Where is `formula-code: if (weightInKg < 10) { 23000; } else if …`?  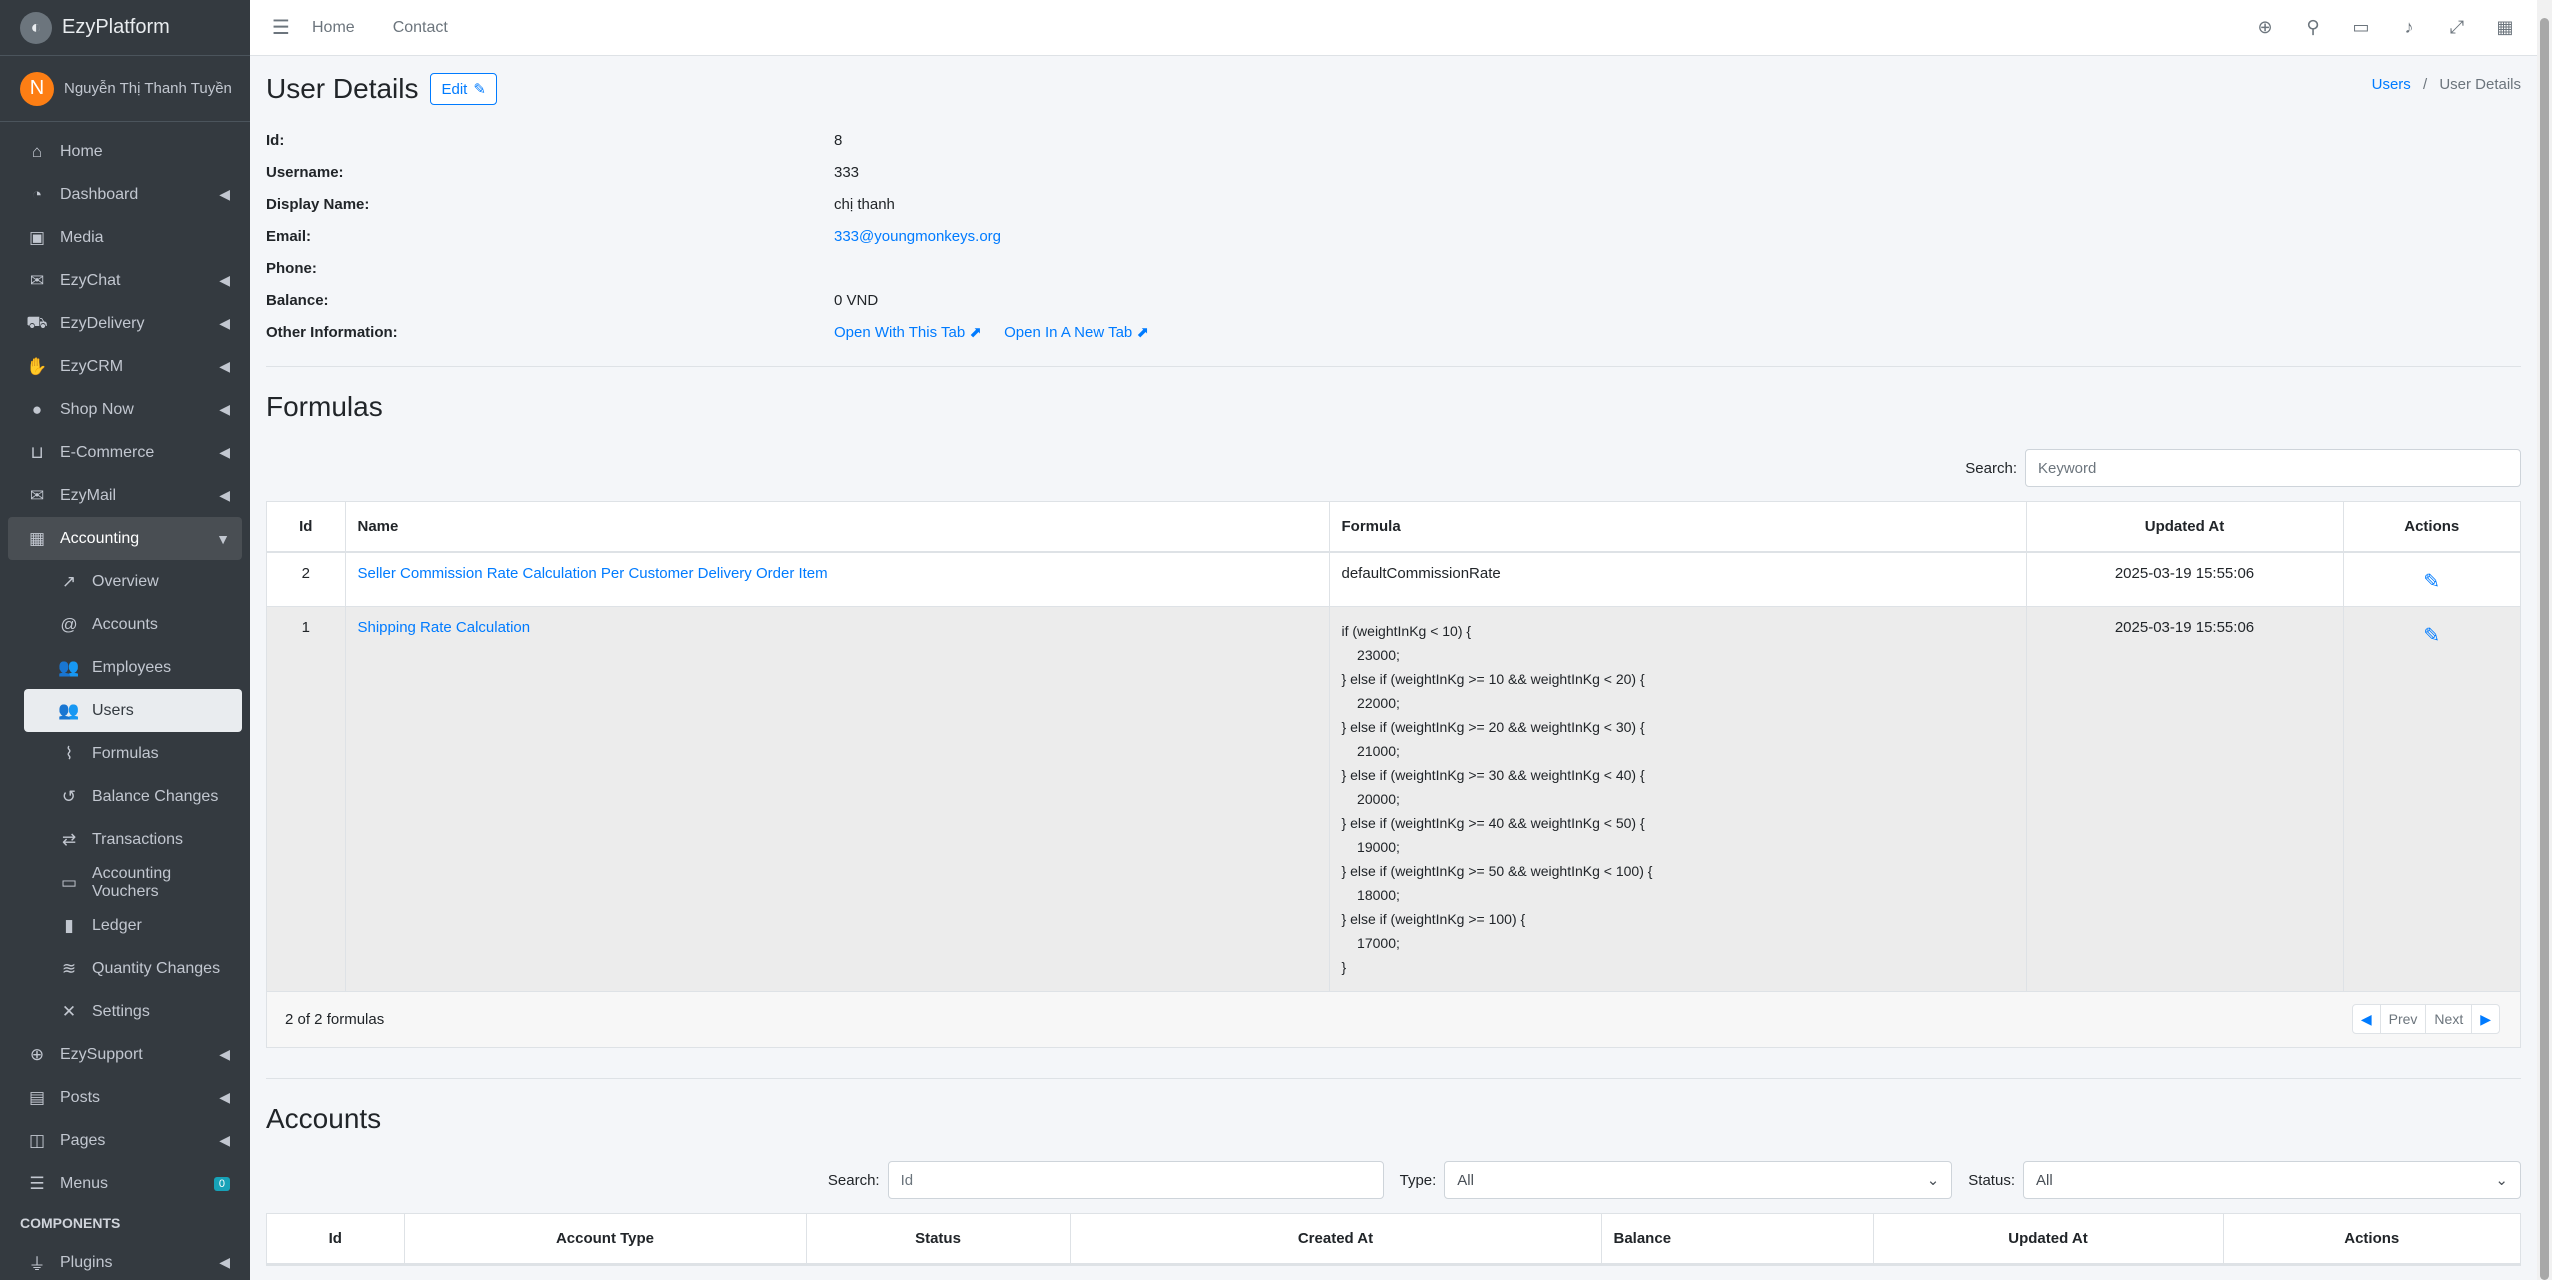 formula-code: if (weightInKg < 10) { 23000; } else if … is located at coordinates (1497, 799).